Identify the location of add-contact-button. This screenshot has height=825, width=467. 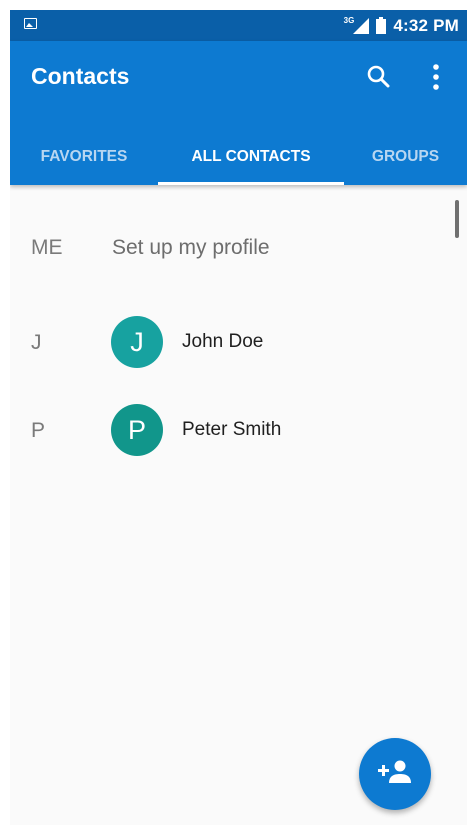
(395, 774).